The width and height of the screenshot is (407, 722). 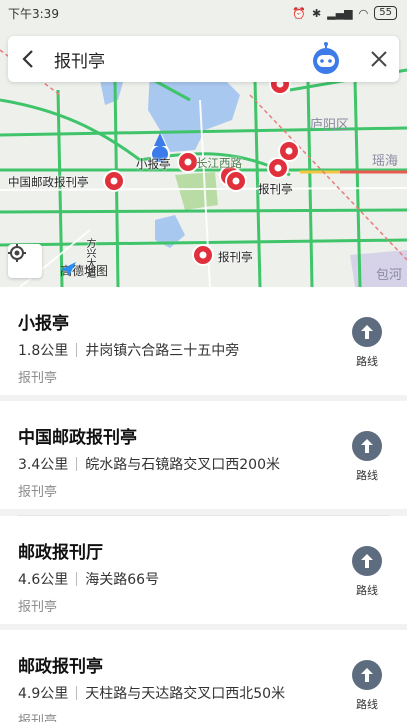 I want to click on map-label-poi: 小报亭, so click(x=153, y=164).